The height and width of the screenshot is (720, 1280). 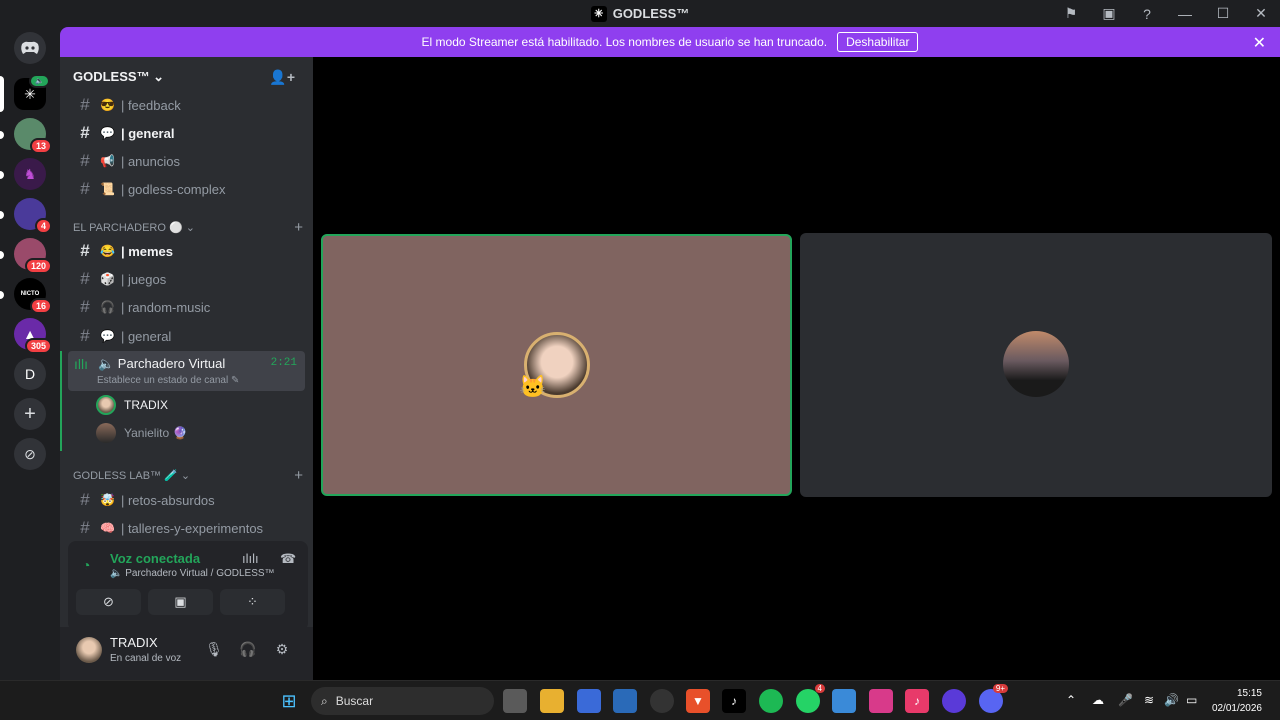 What do you see at coordinates (298, 602) in the screenshot?
I see `soundboard-button` at bounding box center [298, 602].